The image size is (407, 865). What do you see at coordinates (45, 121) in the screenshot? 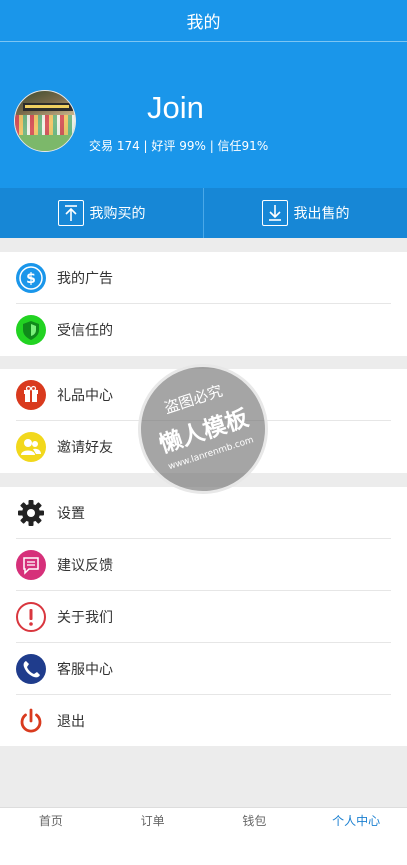
I see `avatar` at bounding box center [45, 121].